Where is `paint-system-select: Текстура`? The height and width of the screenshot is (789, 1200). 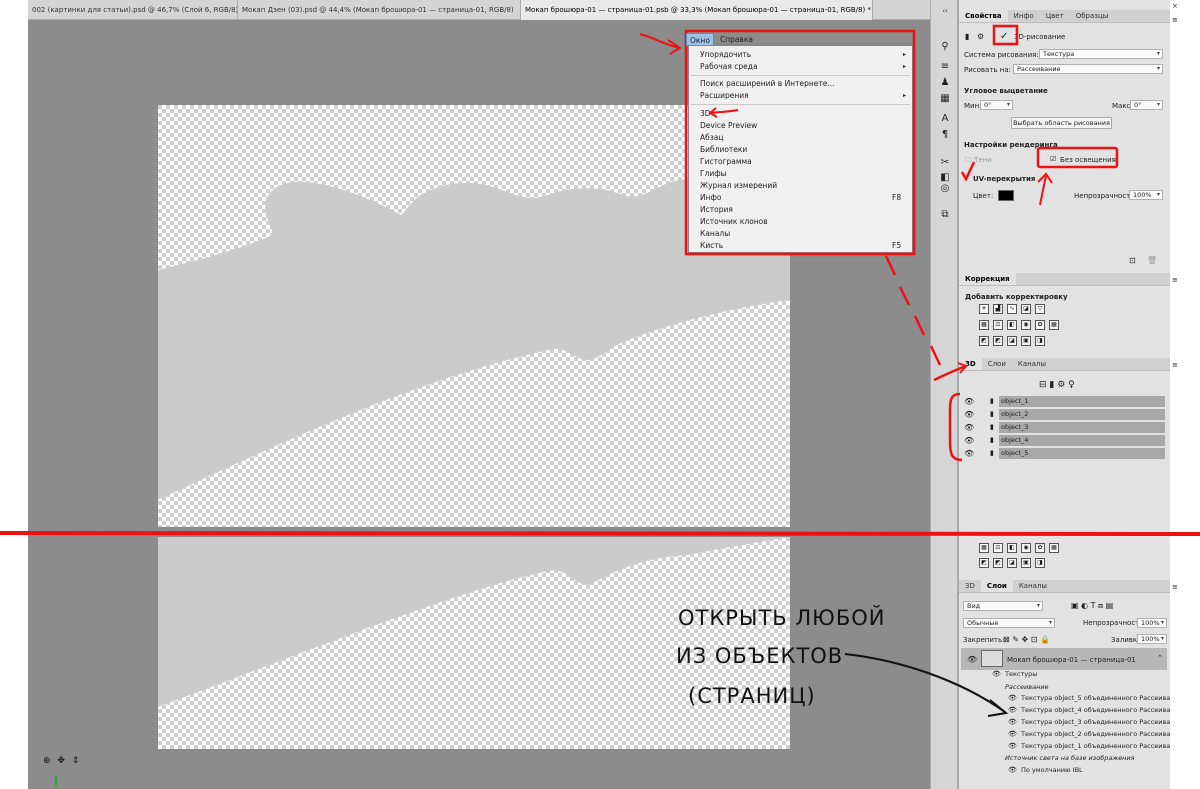
paint-system-select: Текстура is located at coordinates (1101, 54).